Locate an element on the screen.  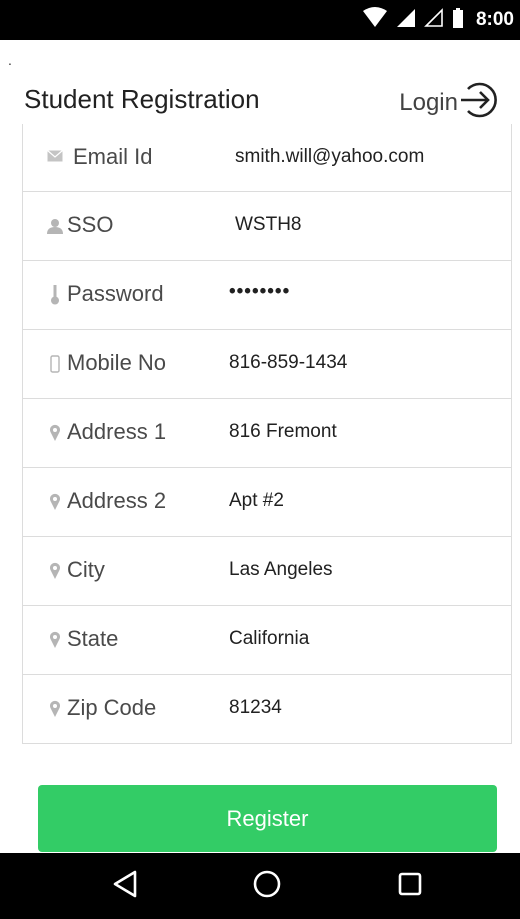
status-bar: 8:00 is located at coordinates (260, 20).